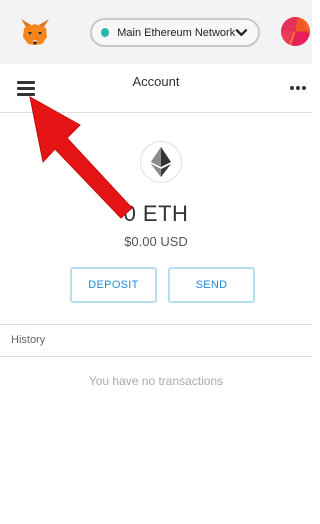 The height and width of the screenshot is (524, 320). I want to click on header-divider, so click(156, 112).